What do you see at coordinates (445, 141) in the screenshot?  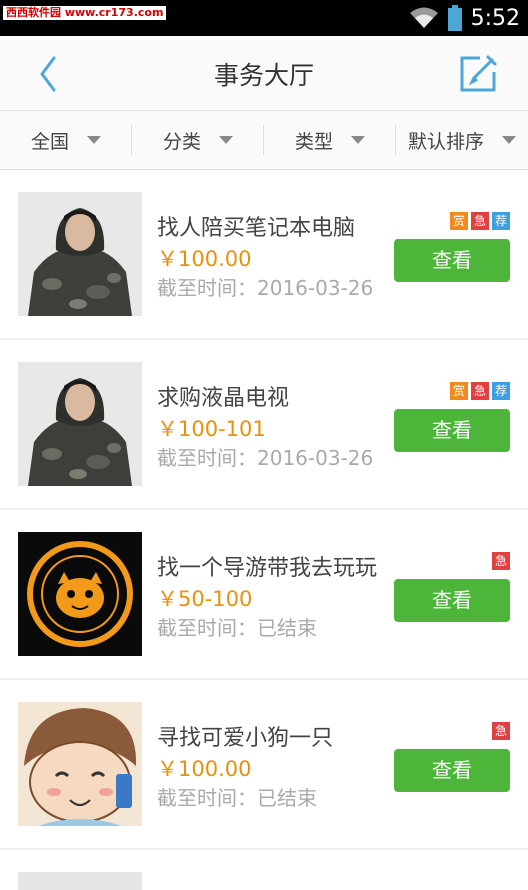 I see `filter-label: 默认排序` at bounding box center [445, 141].